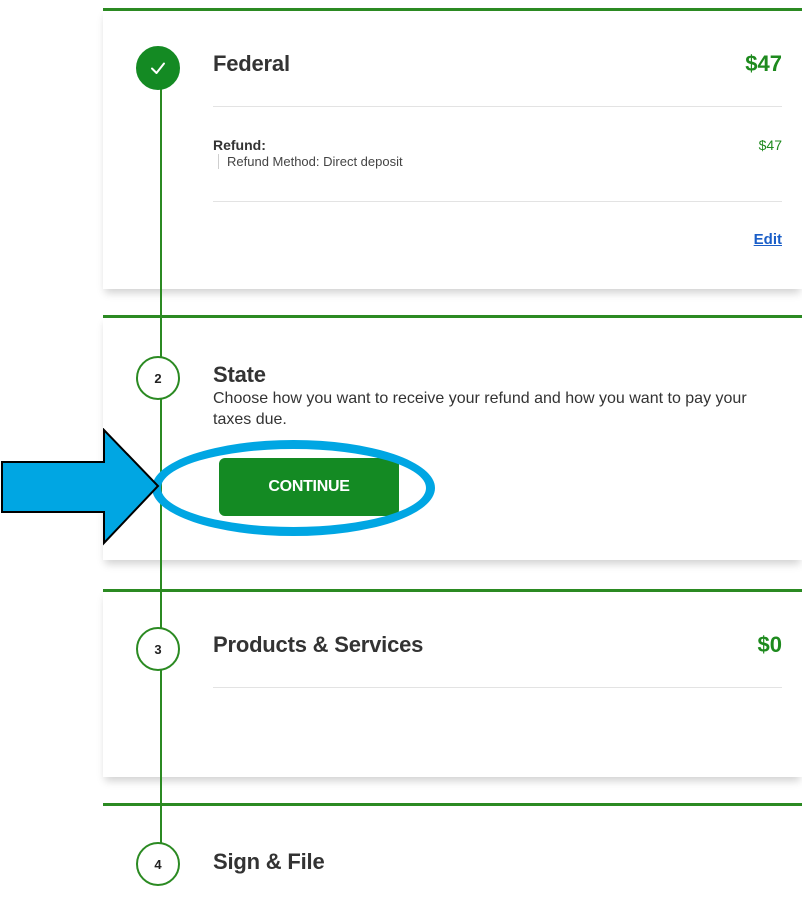 The width and height of the screenshot is (802, 923). What do you see at coordinates (239, 374) in the screenshot?
I see `state-title: State` at bounding box center [239, 374].